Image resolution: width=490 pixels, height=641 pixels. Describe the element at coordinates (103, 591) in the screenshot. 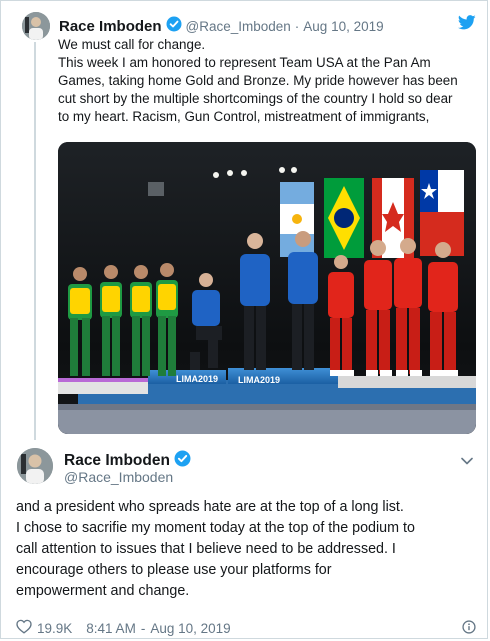

I see `tweet-line: empowerment and change.` at that location.